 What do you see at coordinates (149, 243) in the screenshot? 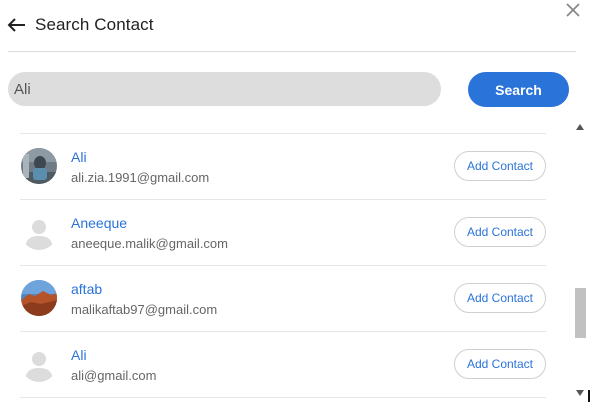
I see `contact-email: aneeque.malik@gmail.com` at bounding box center [149, 243].